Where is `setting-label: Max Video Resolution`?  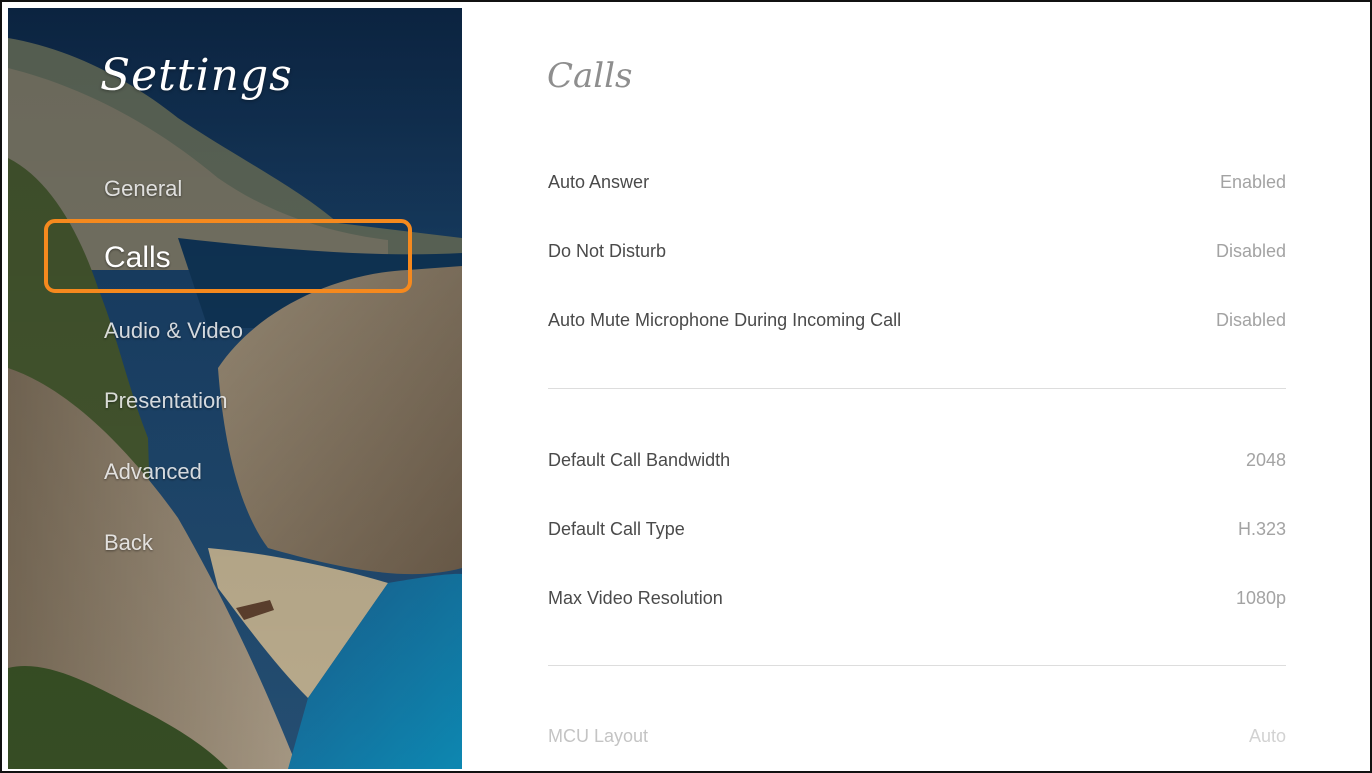 setting-label: Max Video Resolution is located at coordinates (635, 597).